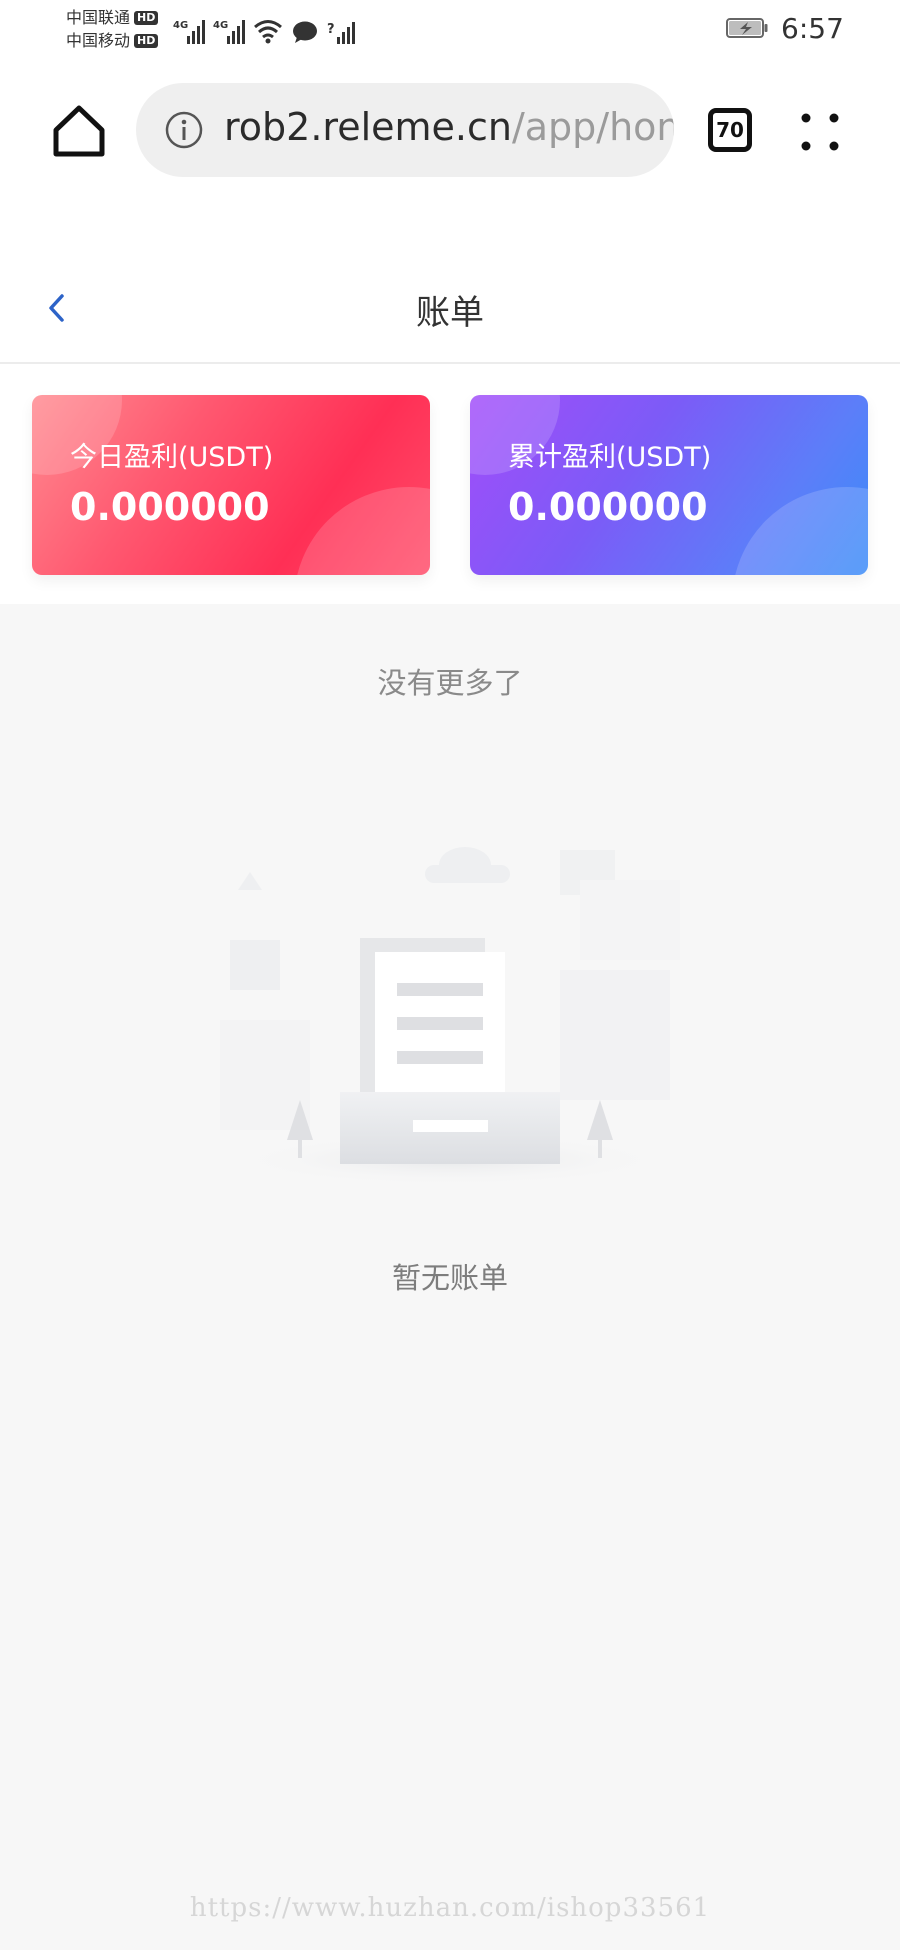 This screenshot has height=1950, width=900. What do you see at coordinates (184, 130) in the screenshot?
I see `info-icon` at bounding box center [184, 130].